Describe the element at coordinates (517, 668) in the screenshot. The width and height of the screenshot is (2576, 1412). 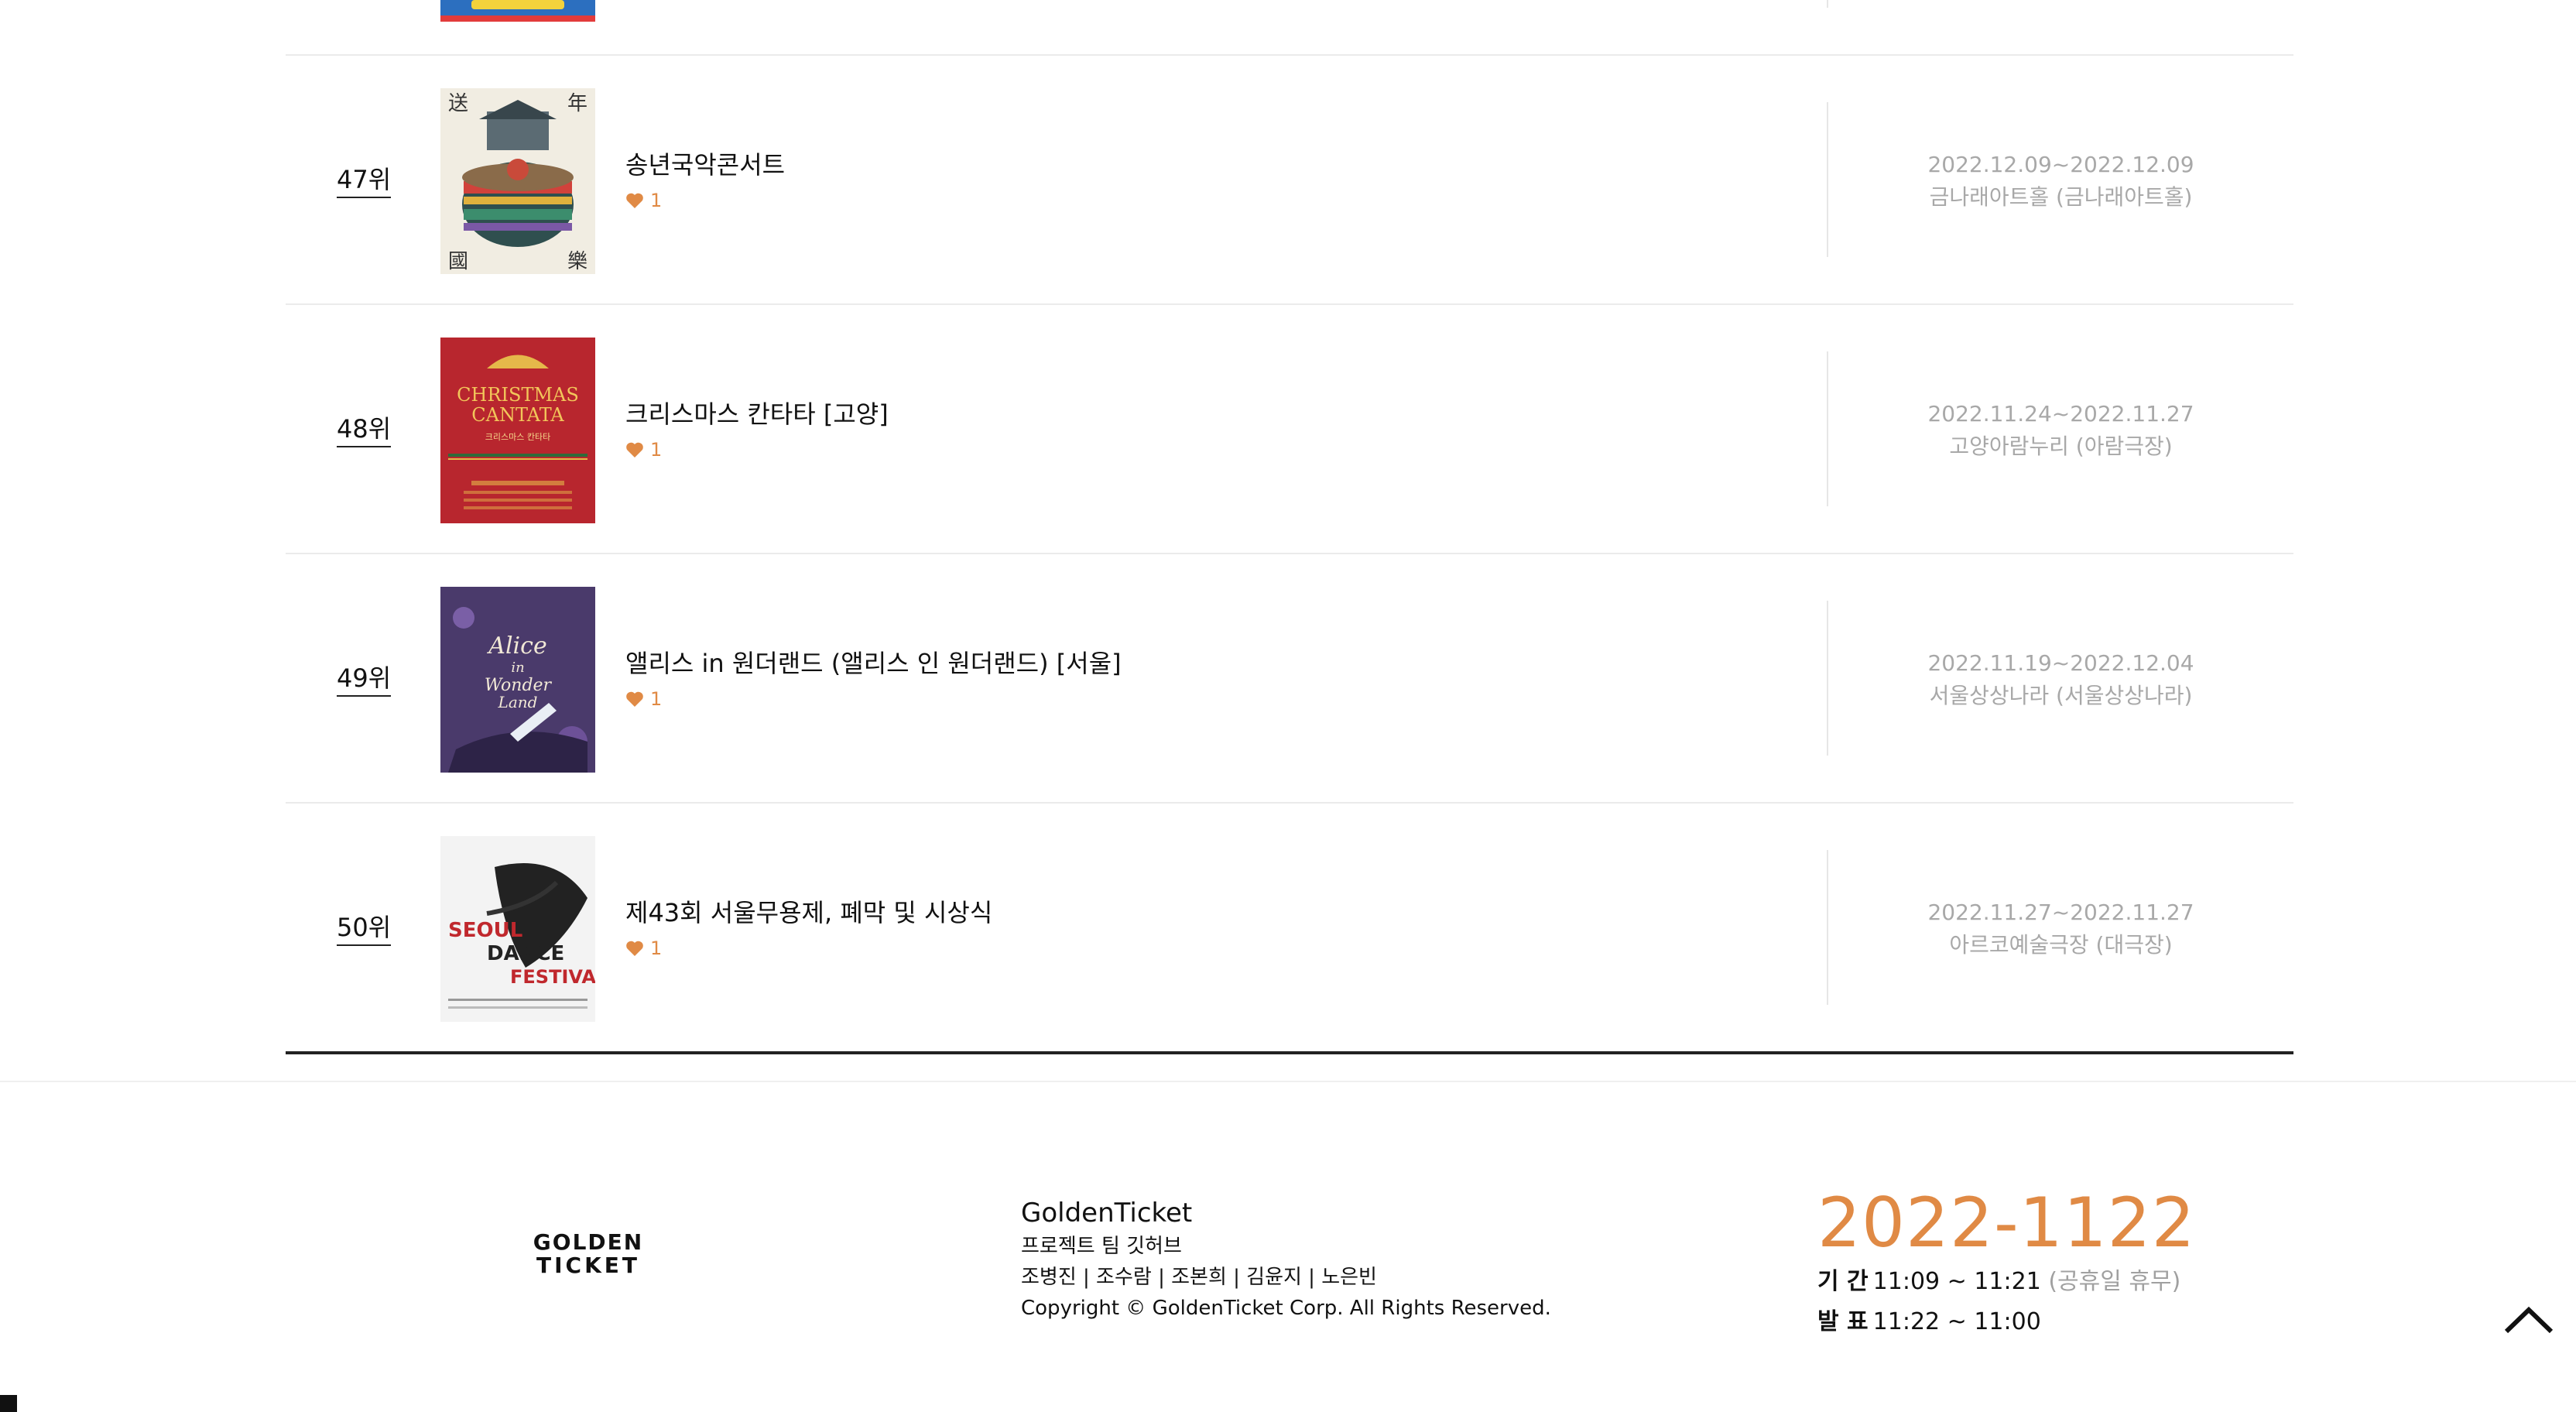
I see `poster-title: in` at that location.